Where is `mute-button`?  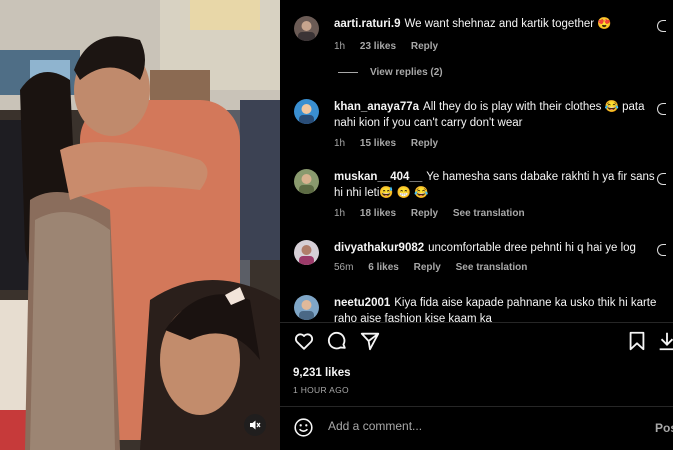 mute-button is located at coordinates (255, 425).